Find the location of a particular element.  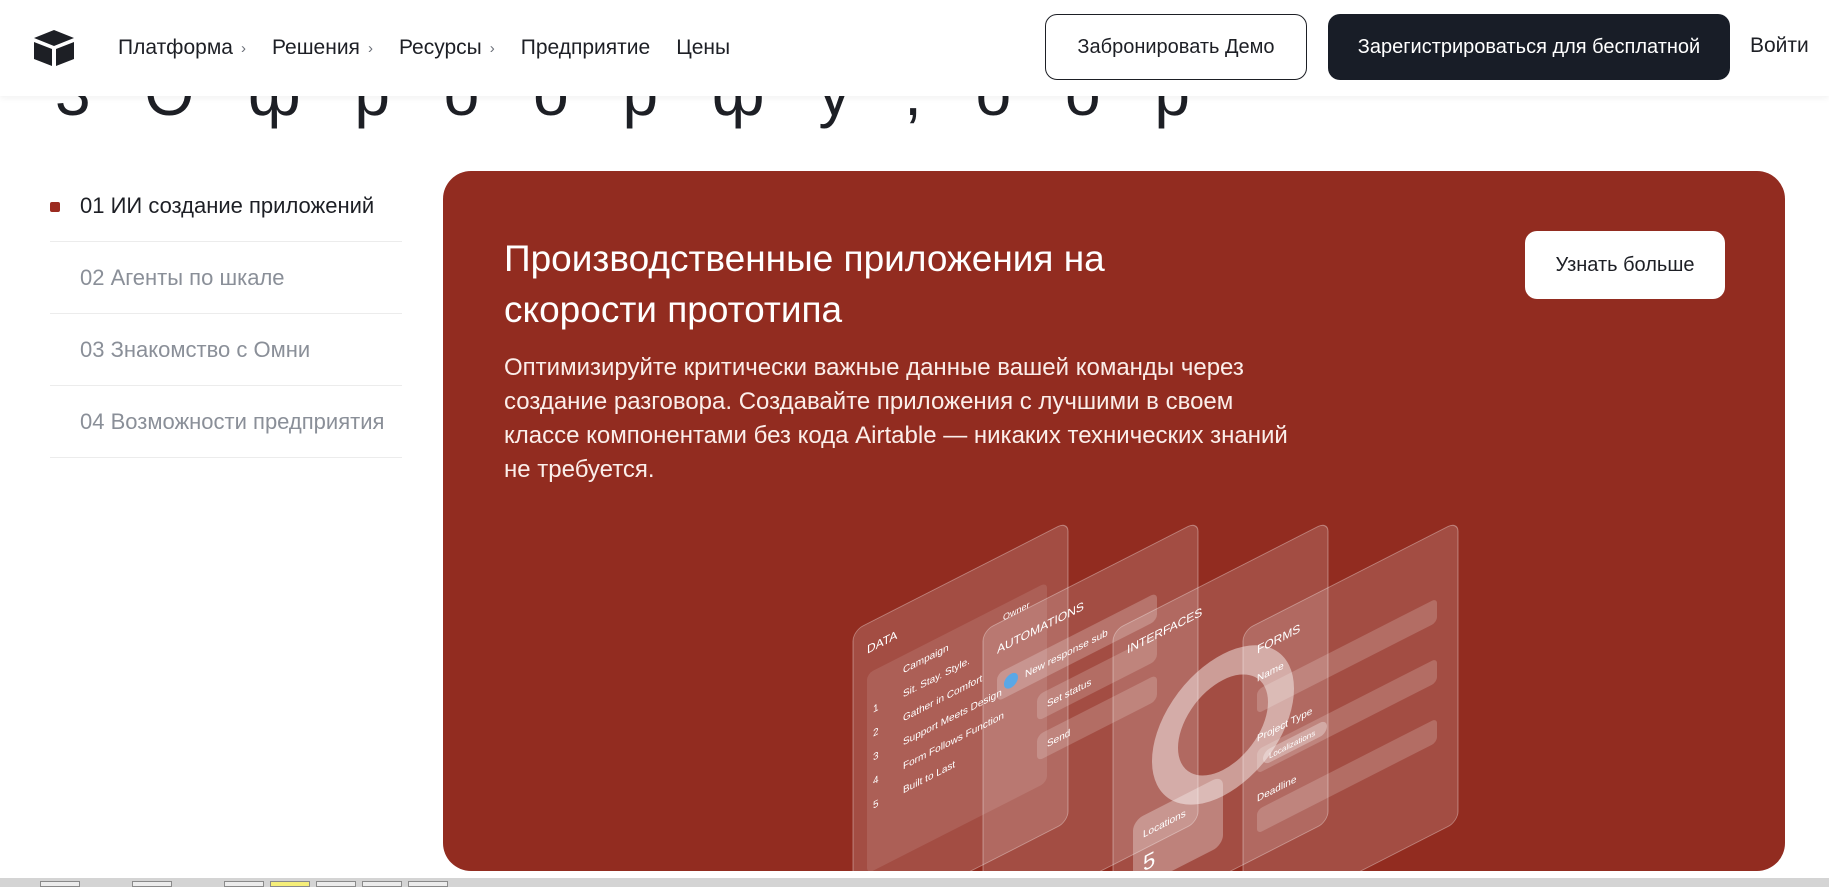

active-indicator is located at coordinates (55, 207).